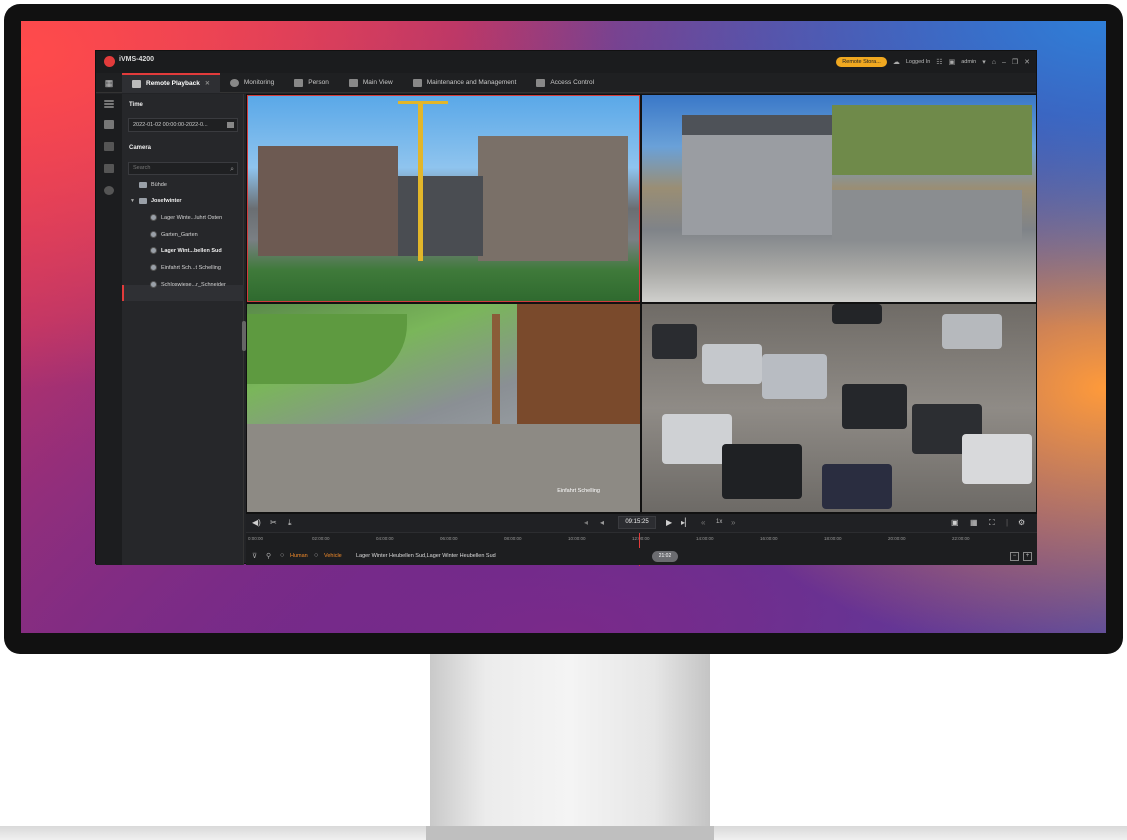  I want to click on tree-camera-item: Schloswiese...r_Schneider, so click(188, 284).